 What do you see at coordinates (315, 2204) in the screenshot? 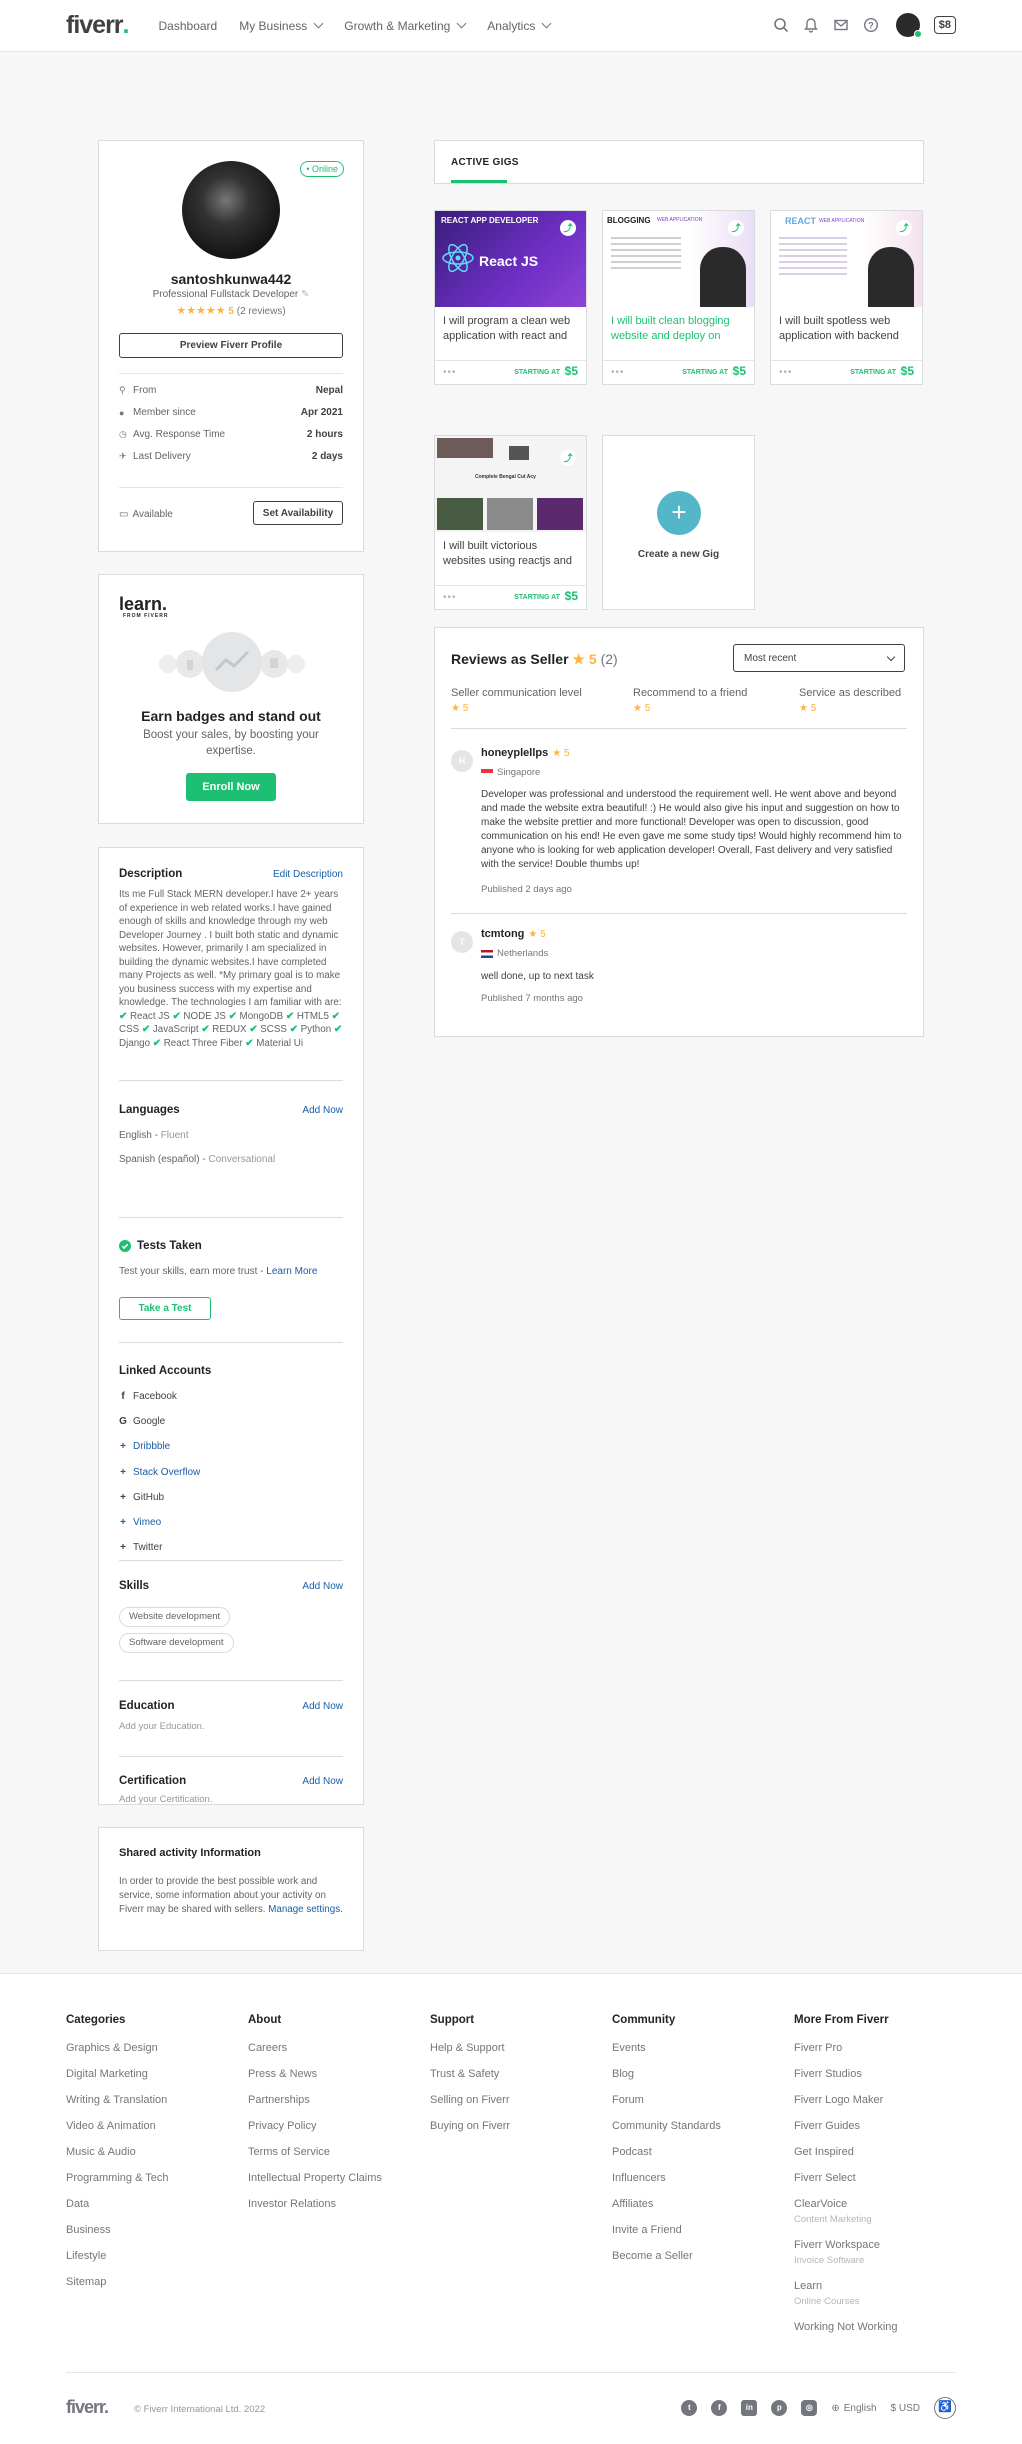
I see `footer-link: Investor Relations` at bounding box center [315, 2204].